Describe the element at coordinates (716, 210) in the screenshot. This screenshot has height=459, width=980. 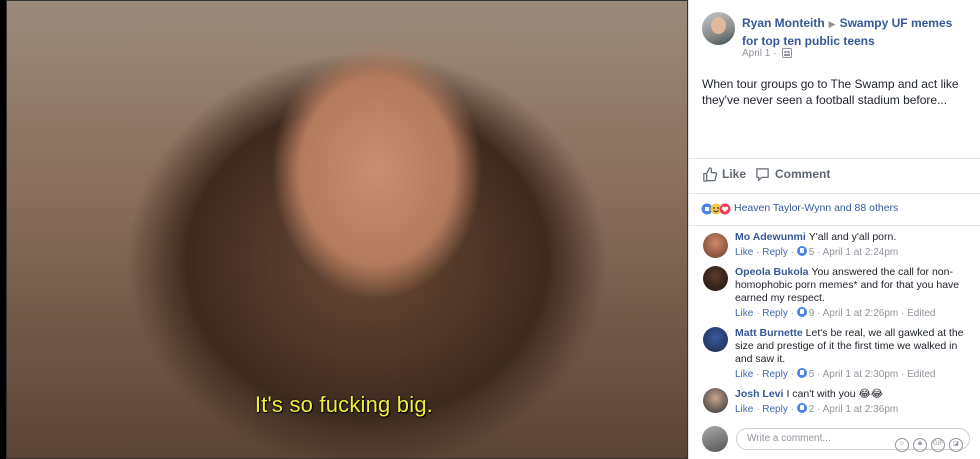
I see `reaction-icons` at that location.